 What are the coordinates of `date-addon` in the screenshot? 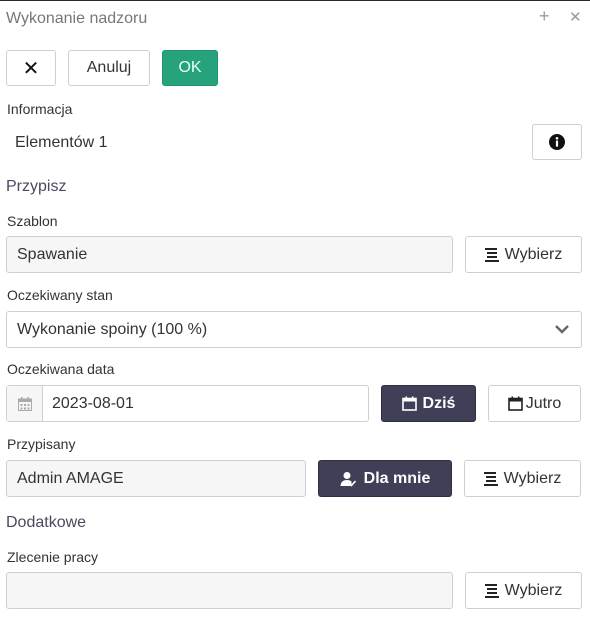 It's located at (25, 403).